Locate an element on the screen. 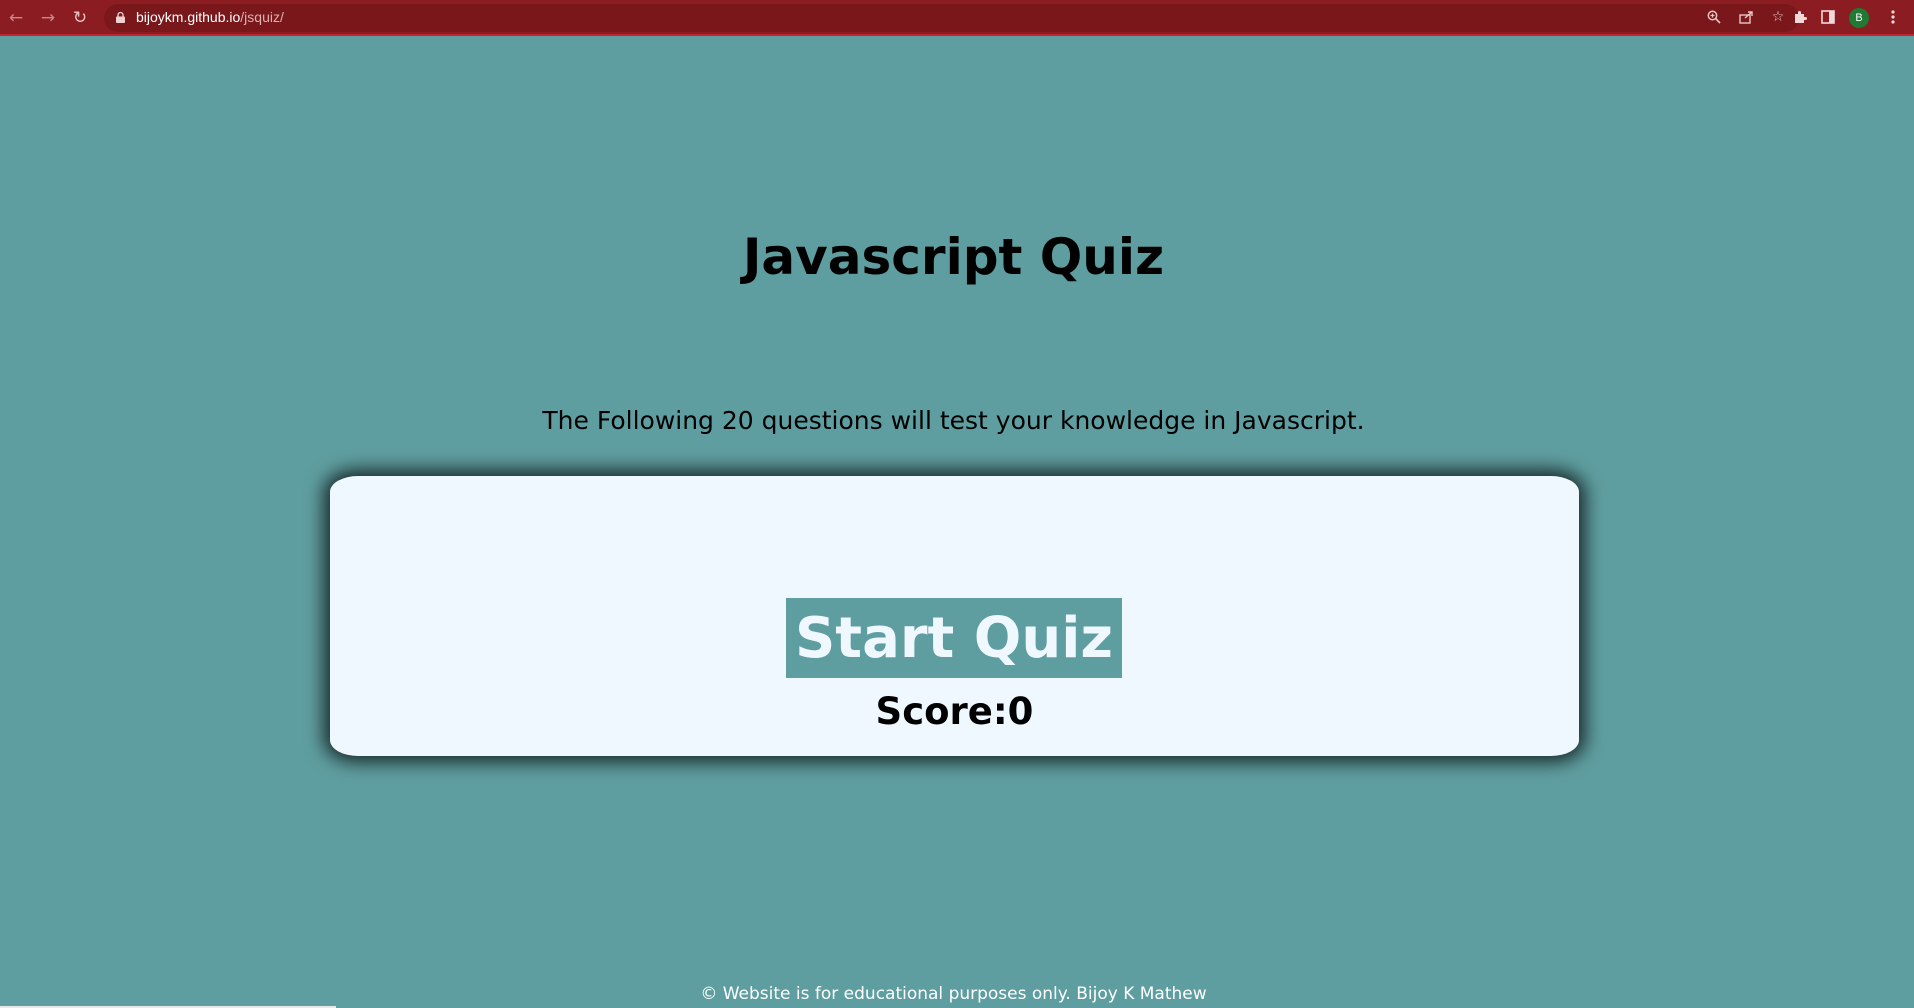 This screenshot has width=1914, height=1008. address-bar-actions: ☆ is located at coordinates (1746, 17).